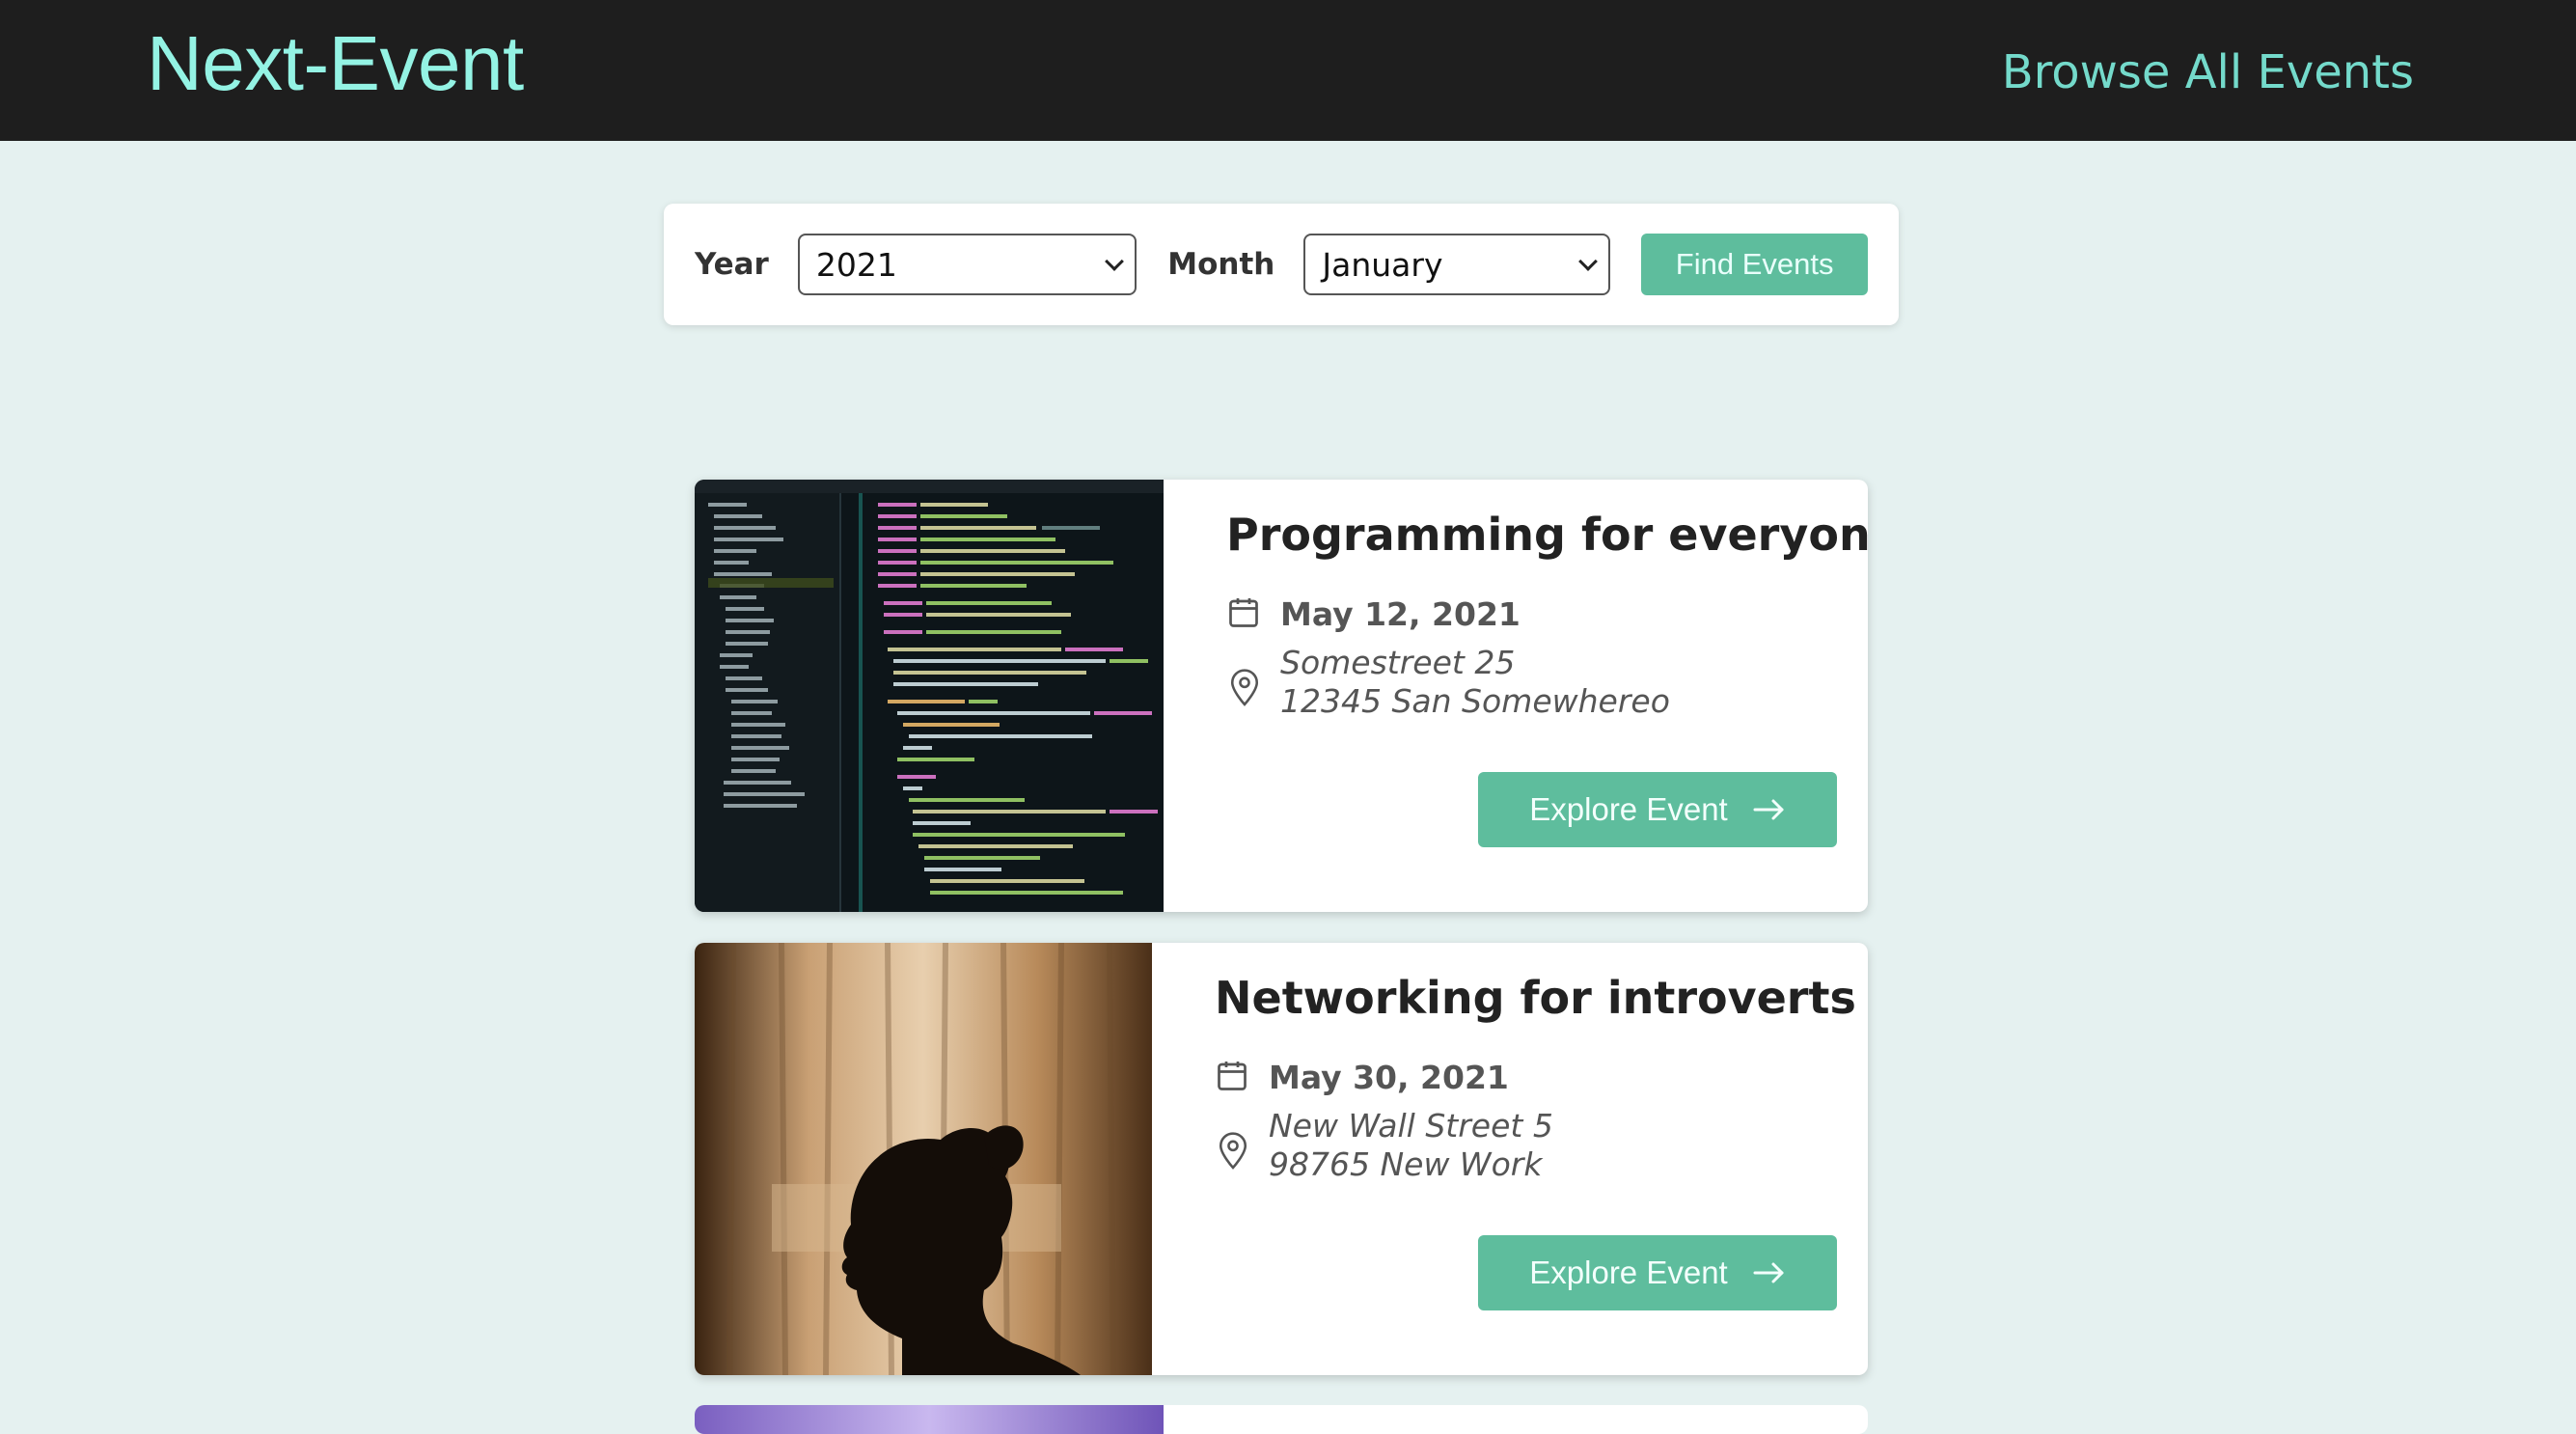  I want to click on event-date: May 12, 2021, so click(1400, 614).